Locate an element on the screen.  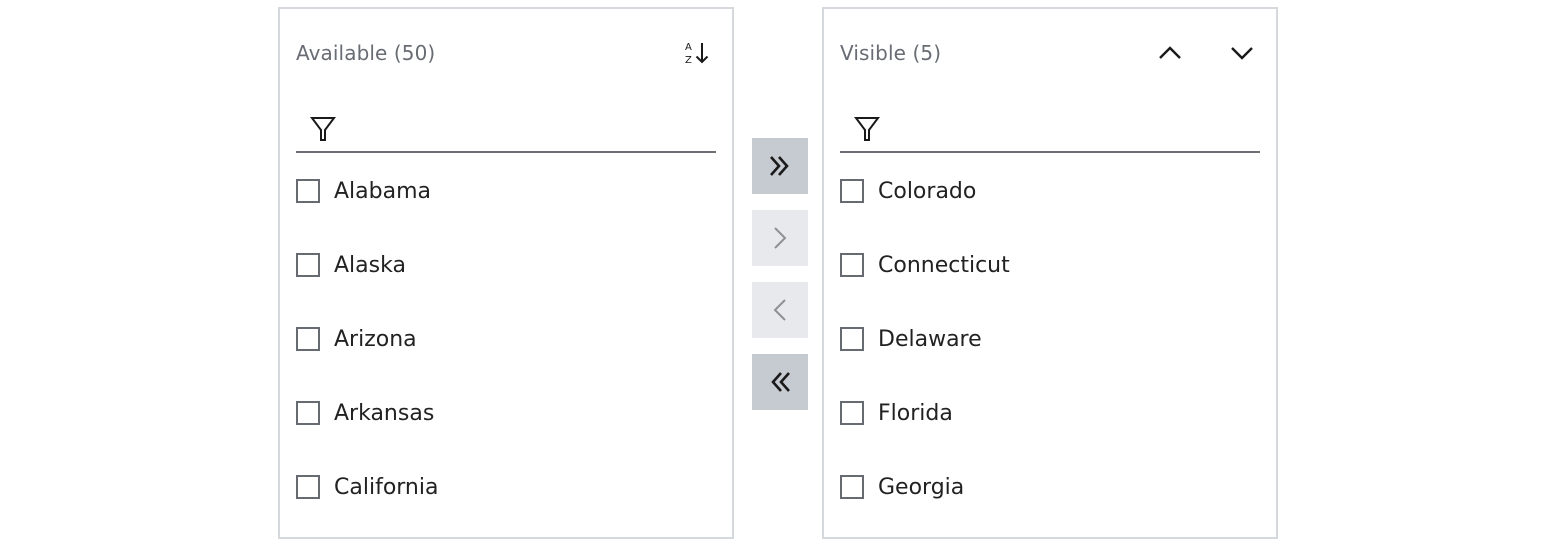
svg-text: Z is located at coordinates (688, 60).